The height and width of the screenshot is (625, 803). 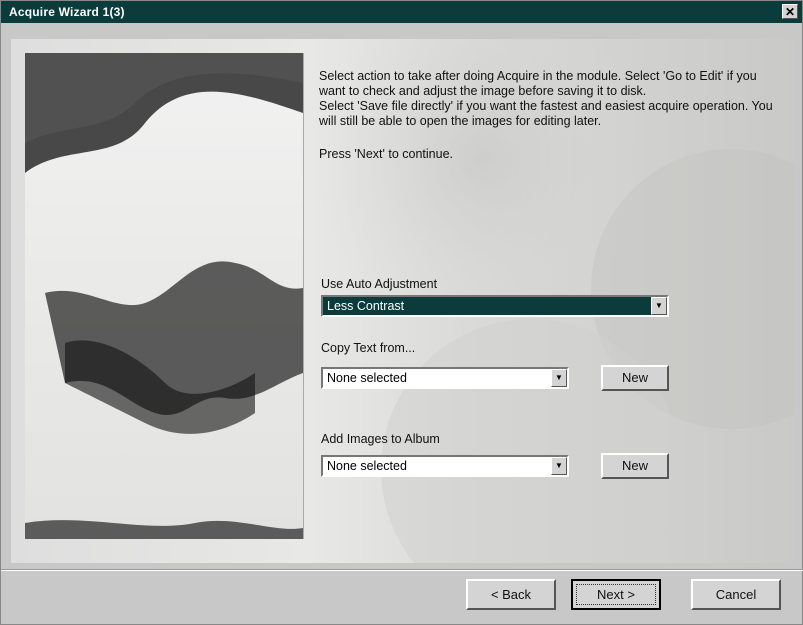 I want to click on auto-adjust-dropdown: Less Contrast ▼, so click(x=495, y=306).